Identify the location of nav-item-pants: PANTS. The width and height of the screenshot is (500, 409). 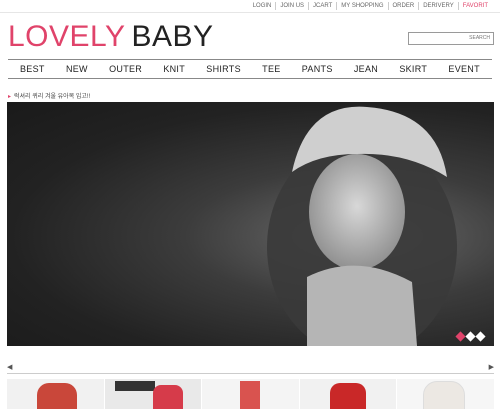
(317, 69).